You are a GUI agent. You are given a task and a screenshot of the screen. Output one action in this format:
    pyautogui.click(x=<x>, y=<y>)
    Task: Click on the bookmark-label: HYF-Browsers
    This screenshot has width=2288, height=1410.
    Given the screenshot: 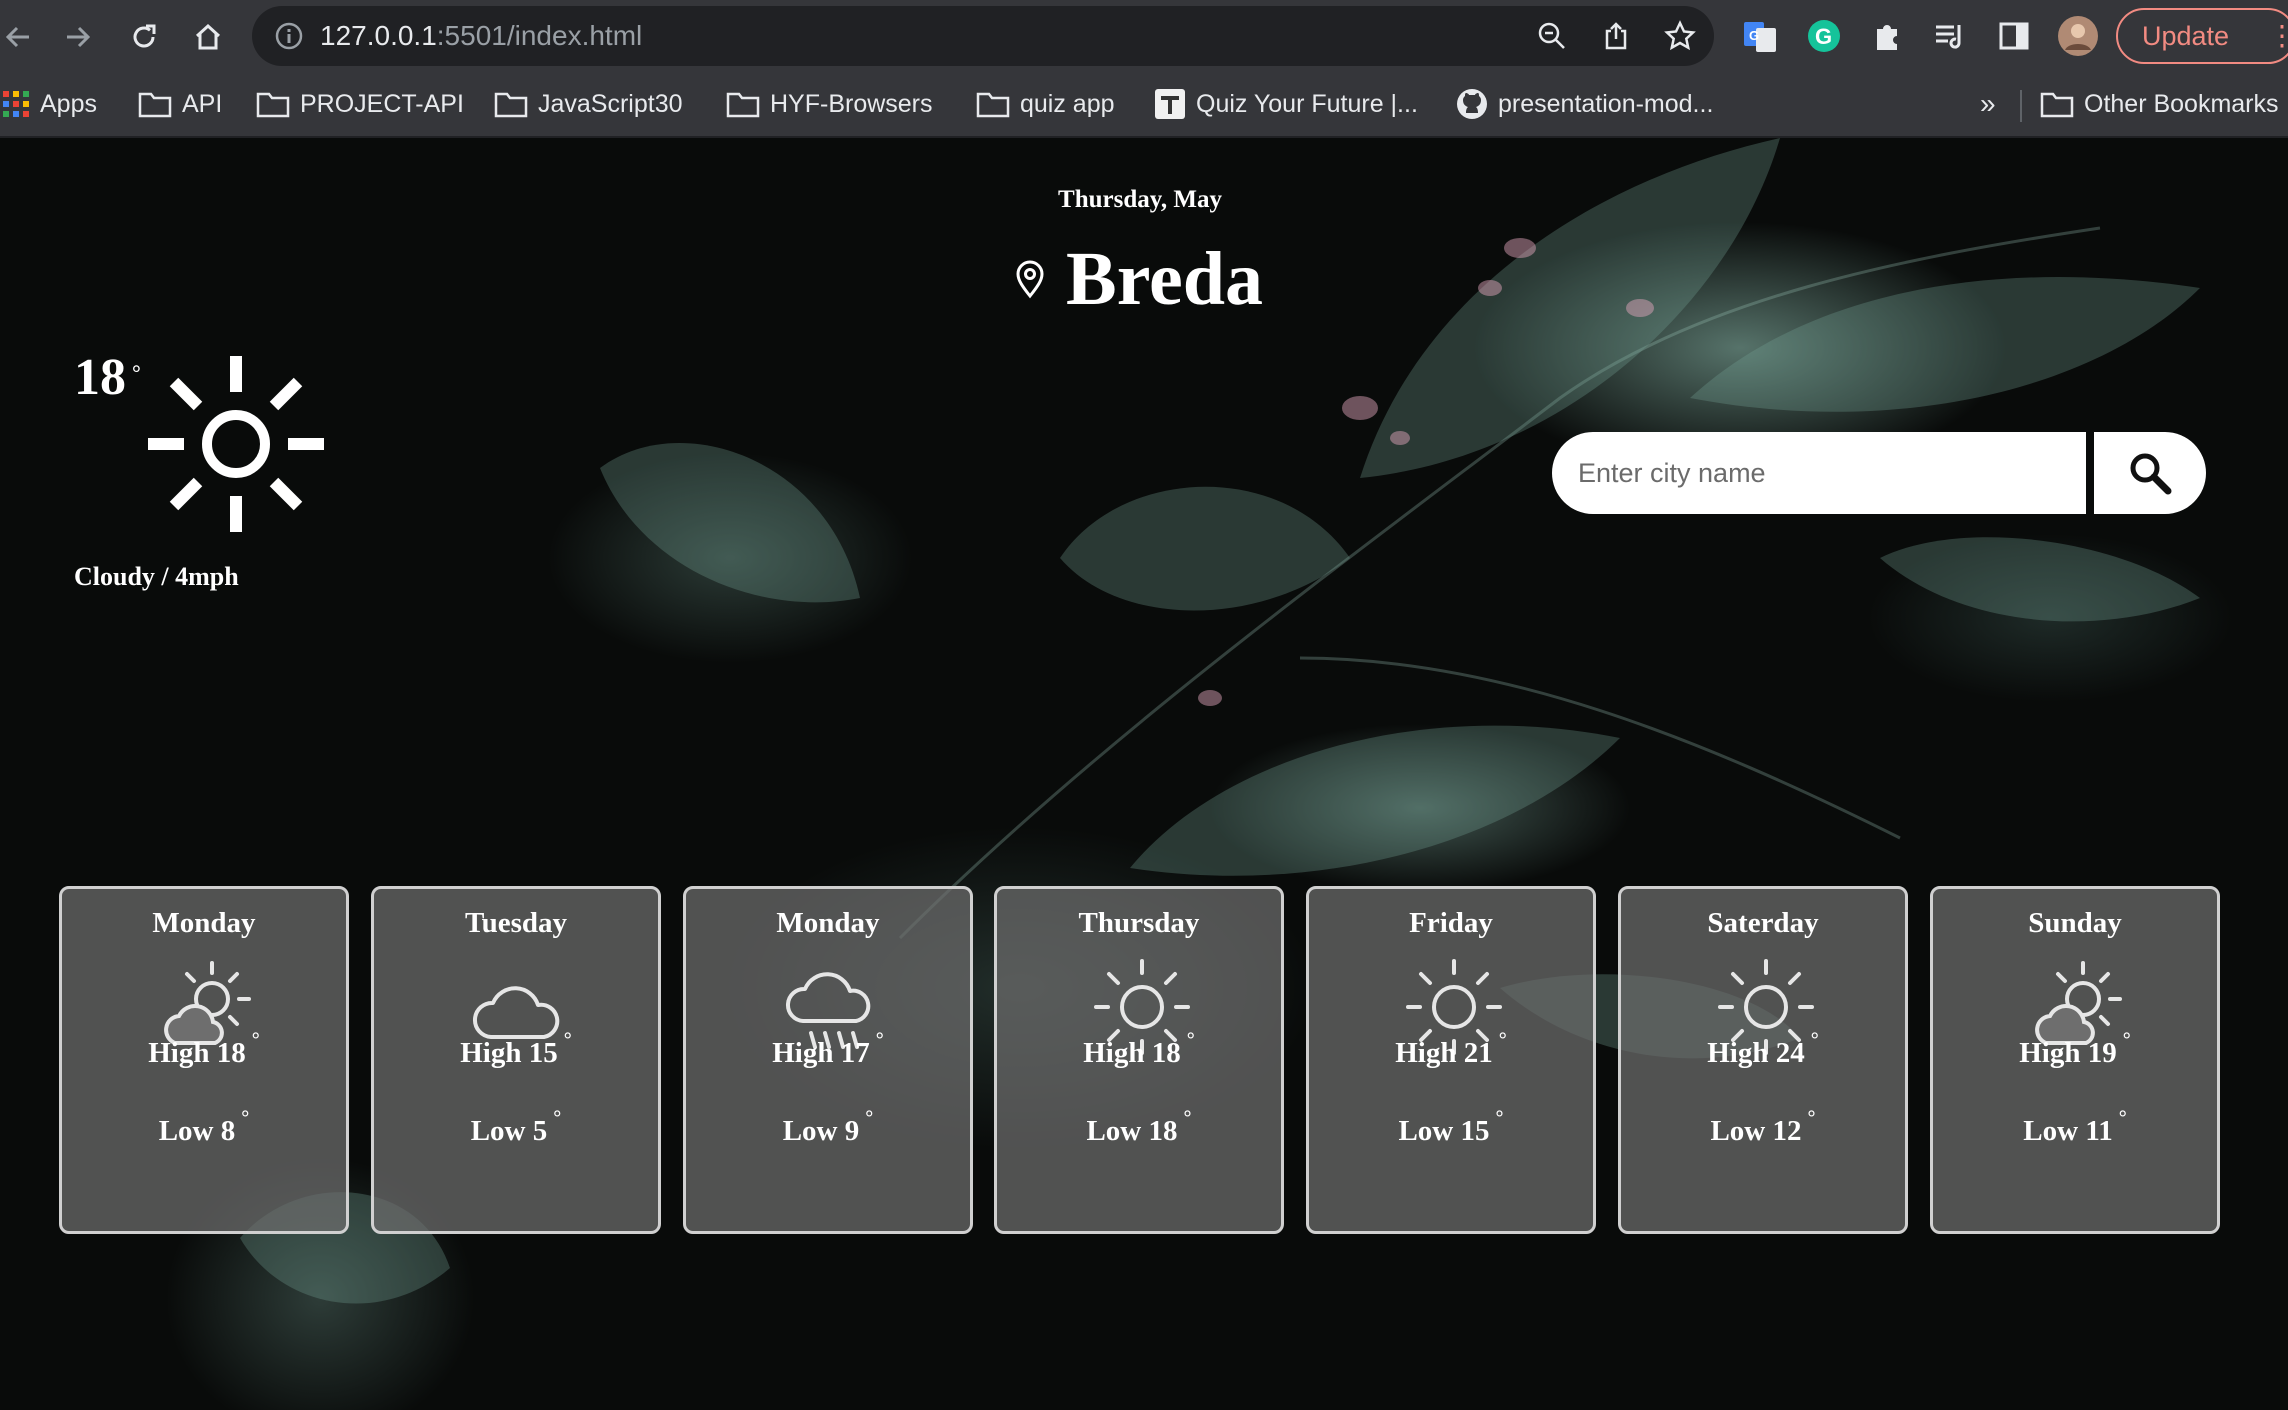 What is the action you would take?
    pyautogui.click(x=851, y=103)
    